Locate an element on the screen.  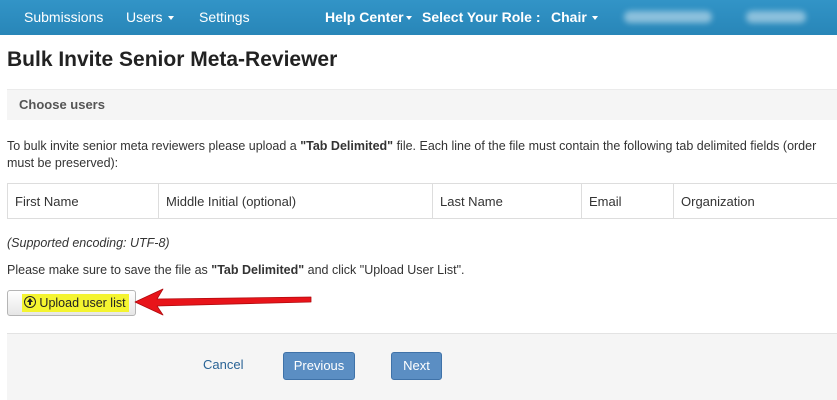
save-note-bold: "Tab Delimited" is located at coordinates (258, 270).